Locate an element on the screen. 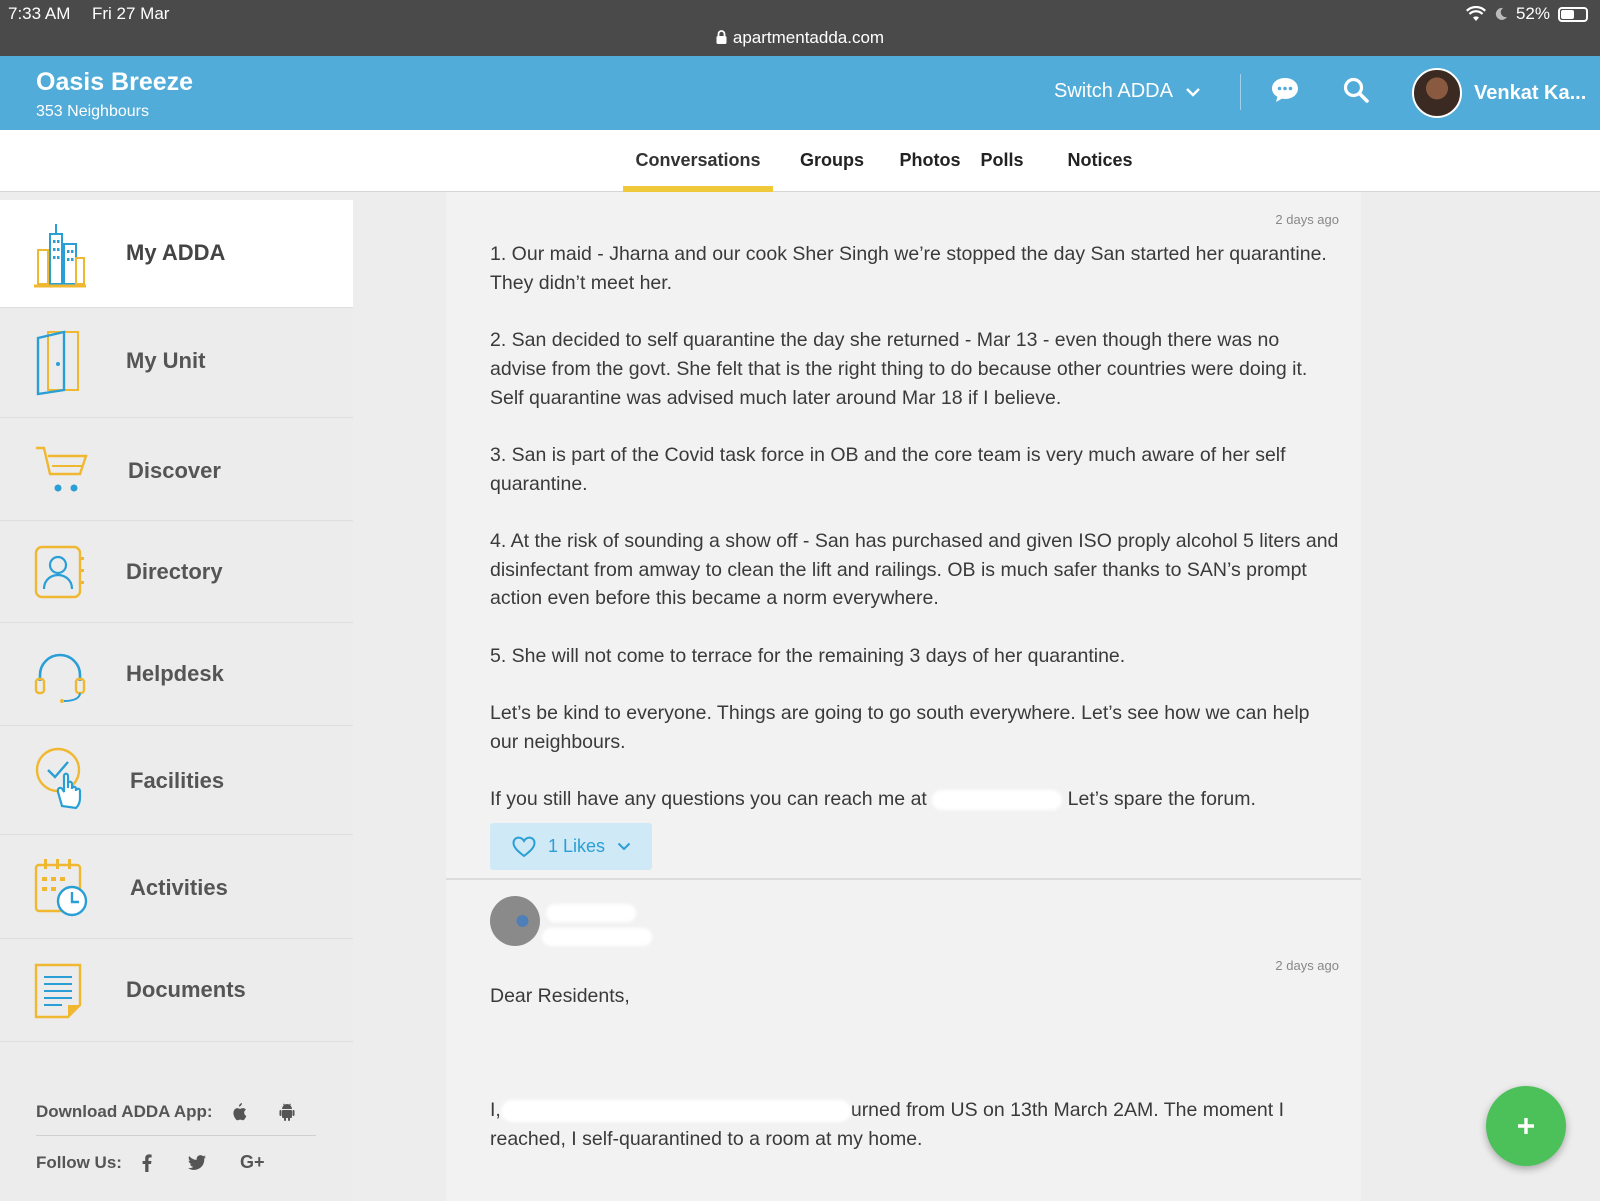 This screenshot has width=1600, height=1201. header-divider is located at coordinates (1240, 92).